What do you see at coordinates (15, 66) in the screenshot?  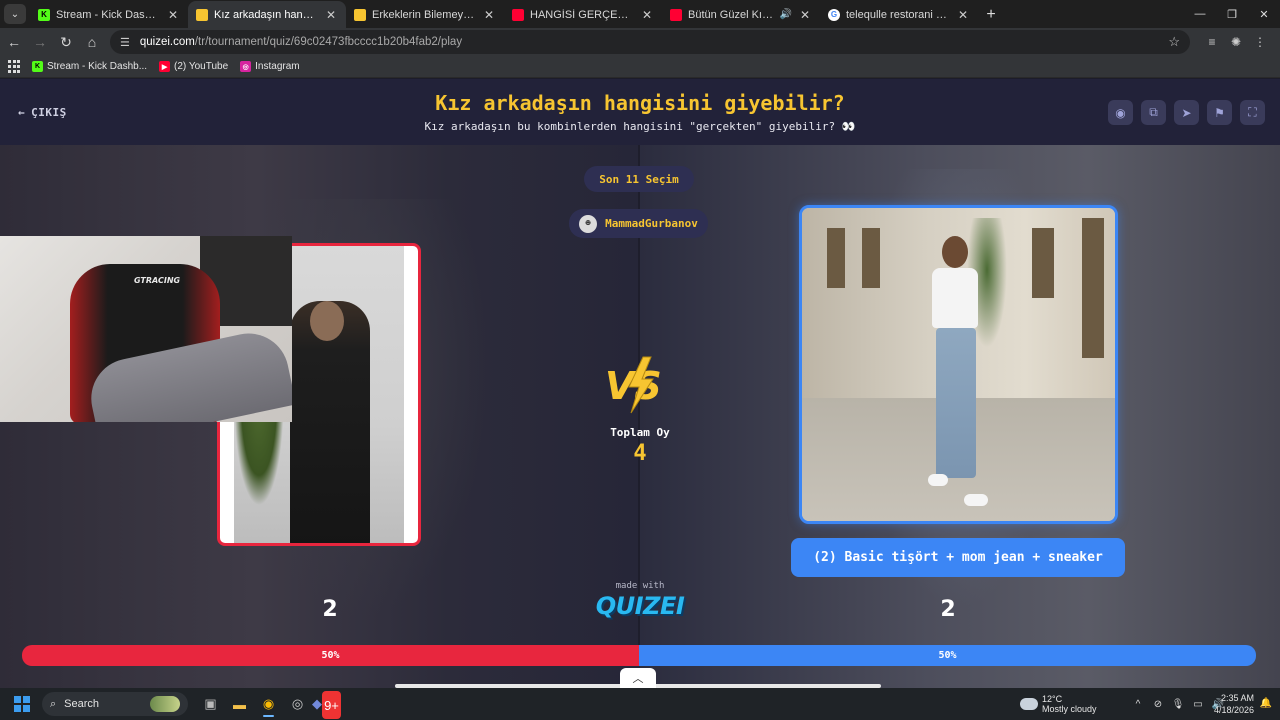 I see `apps-grid-icon` at bounding box center [15, 66].